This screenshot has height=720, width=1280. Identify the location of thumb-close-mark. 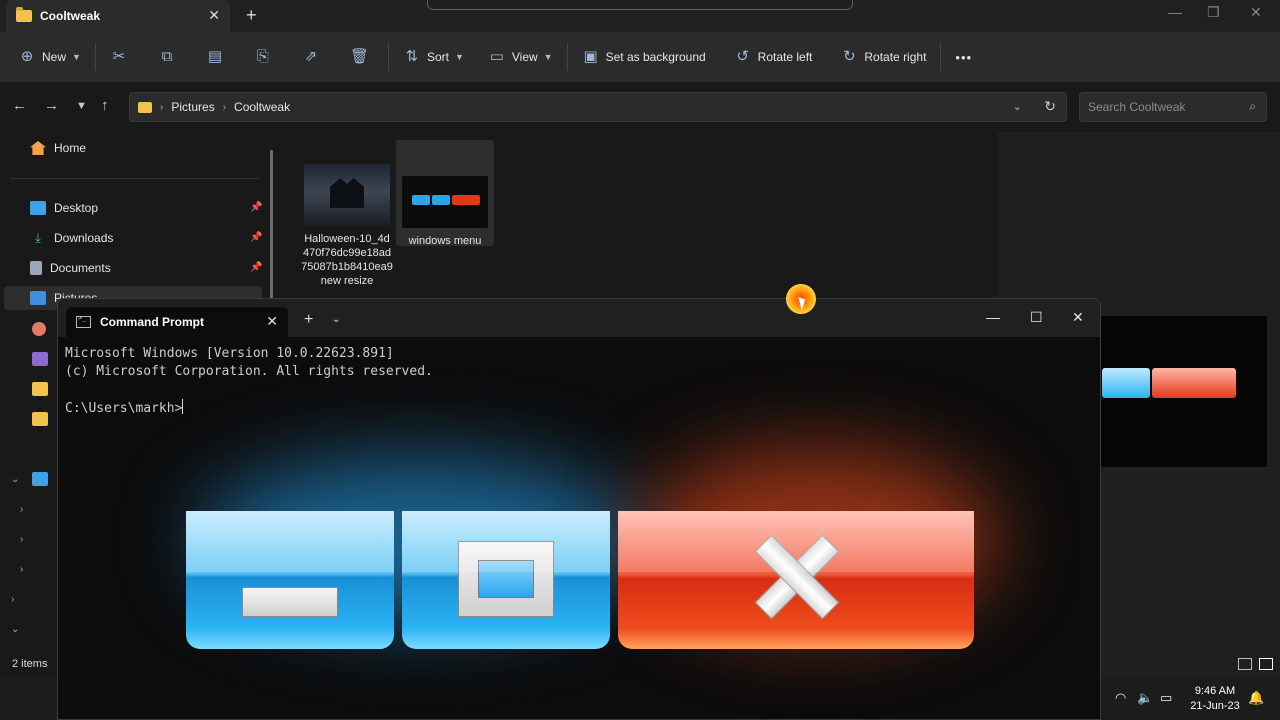
(466, 200).